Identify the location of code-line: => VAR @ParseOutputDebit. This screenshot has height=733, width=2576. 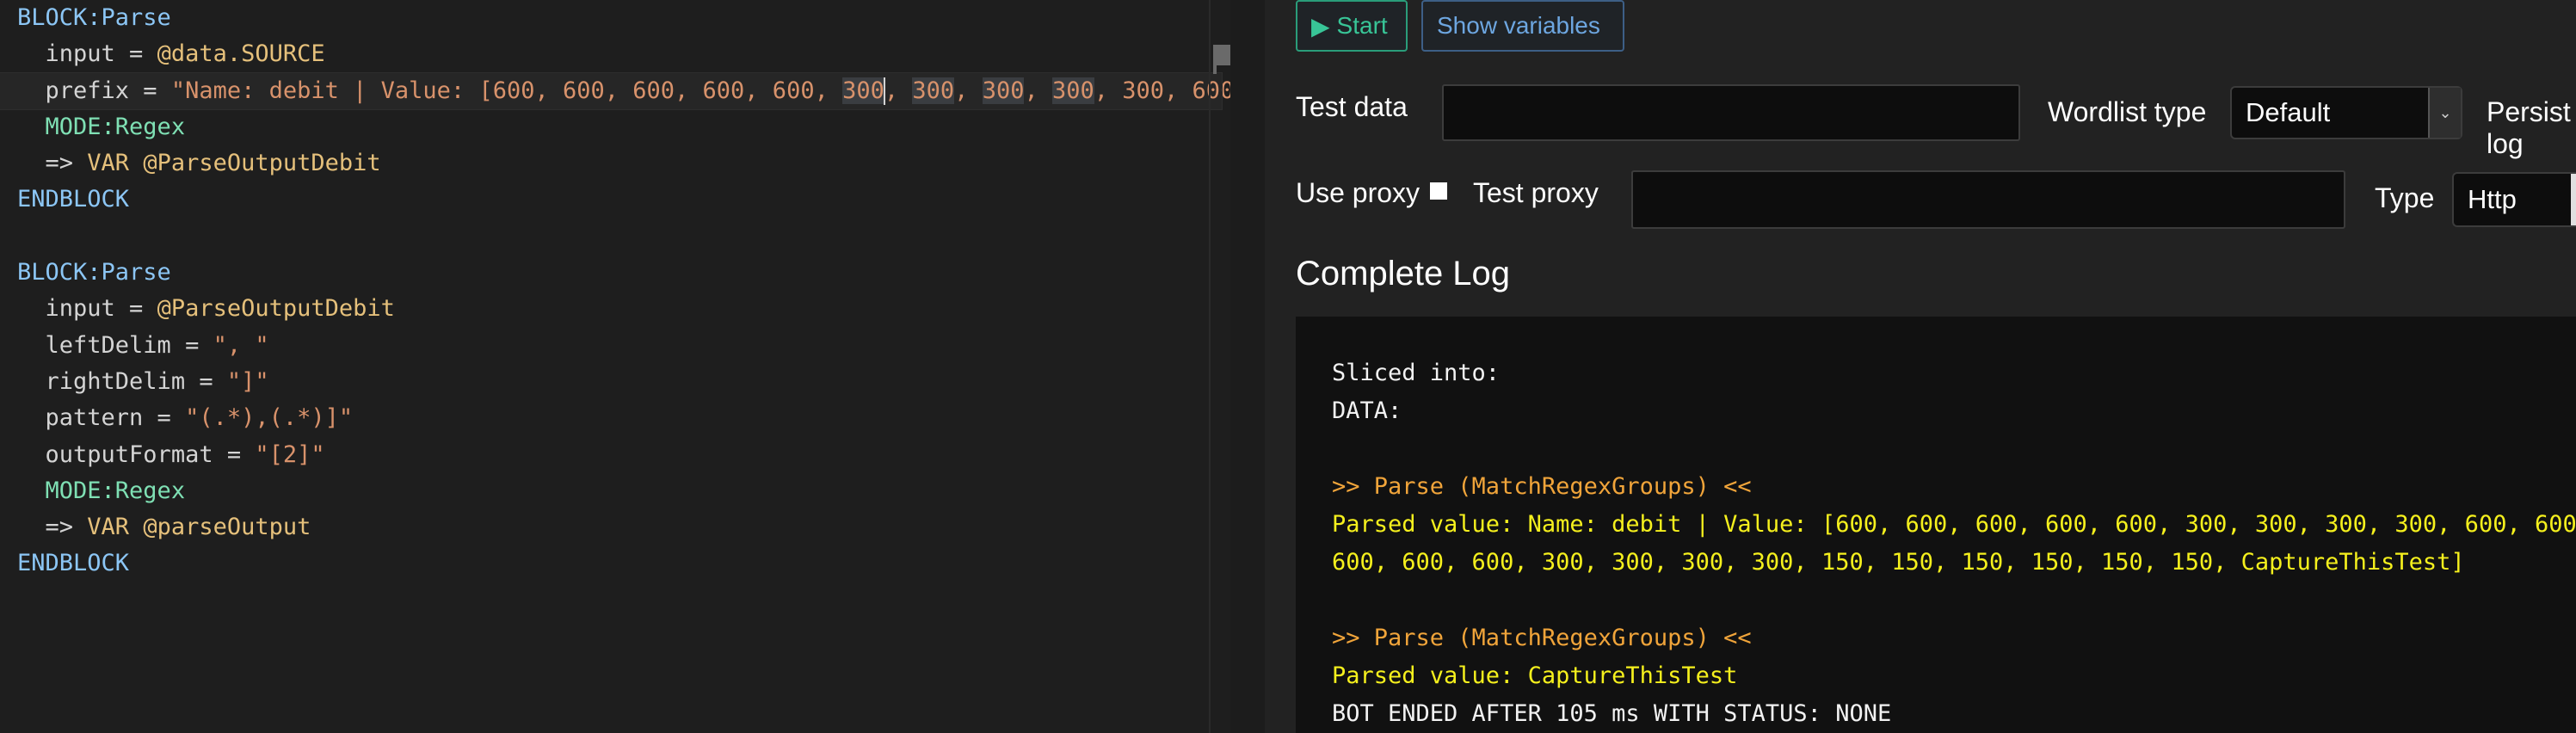
(619, 163).